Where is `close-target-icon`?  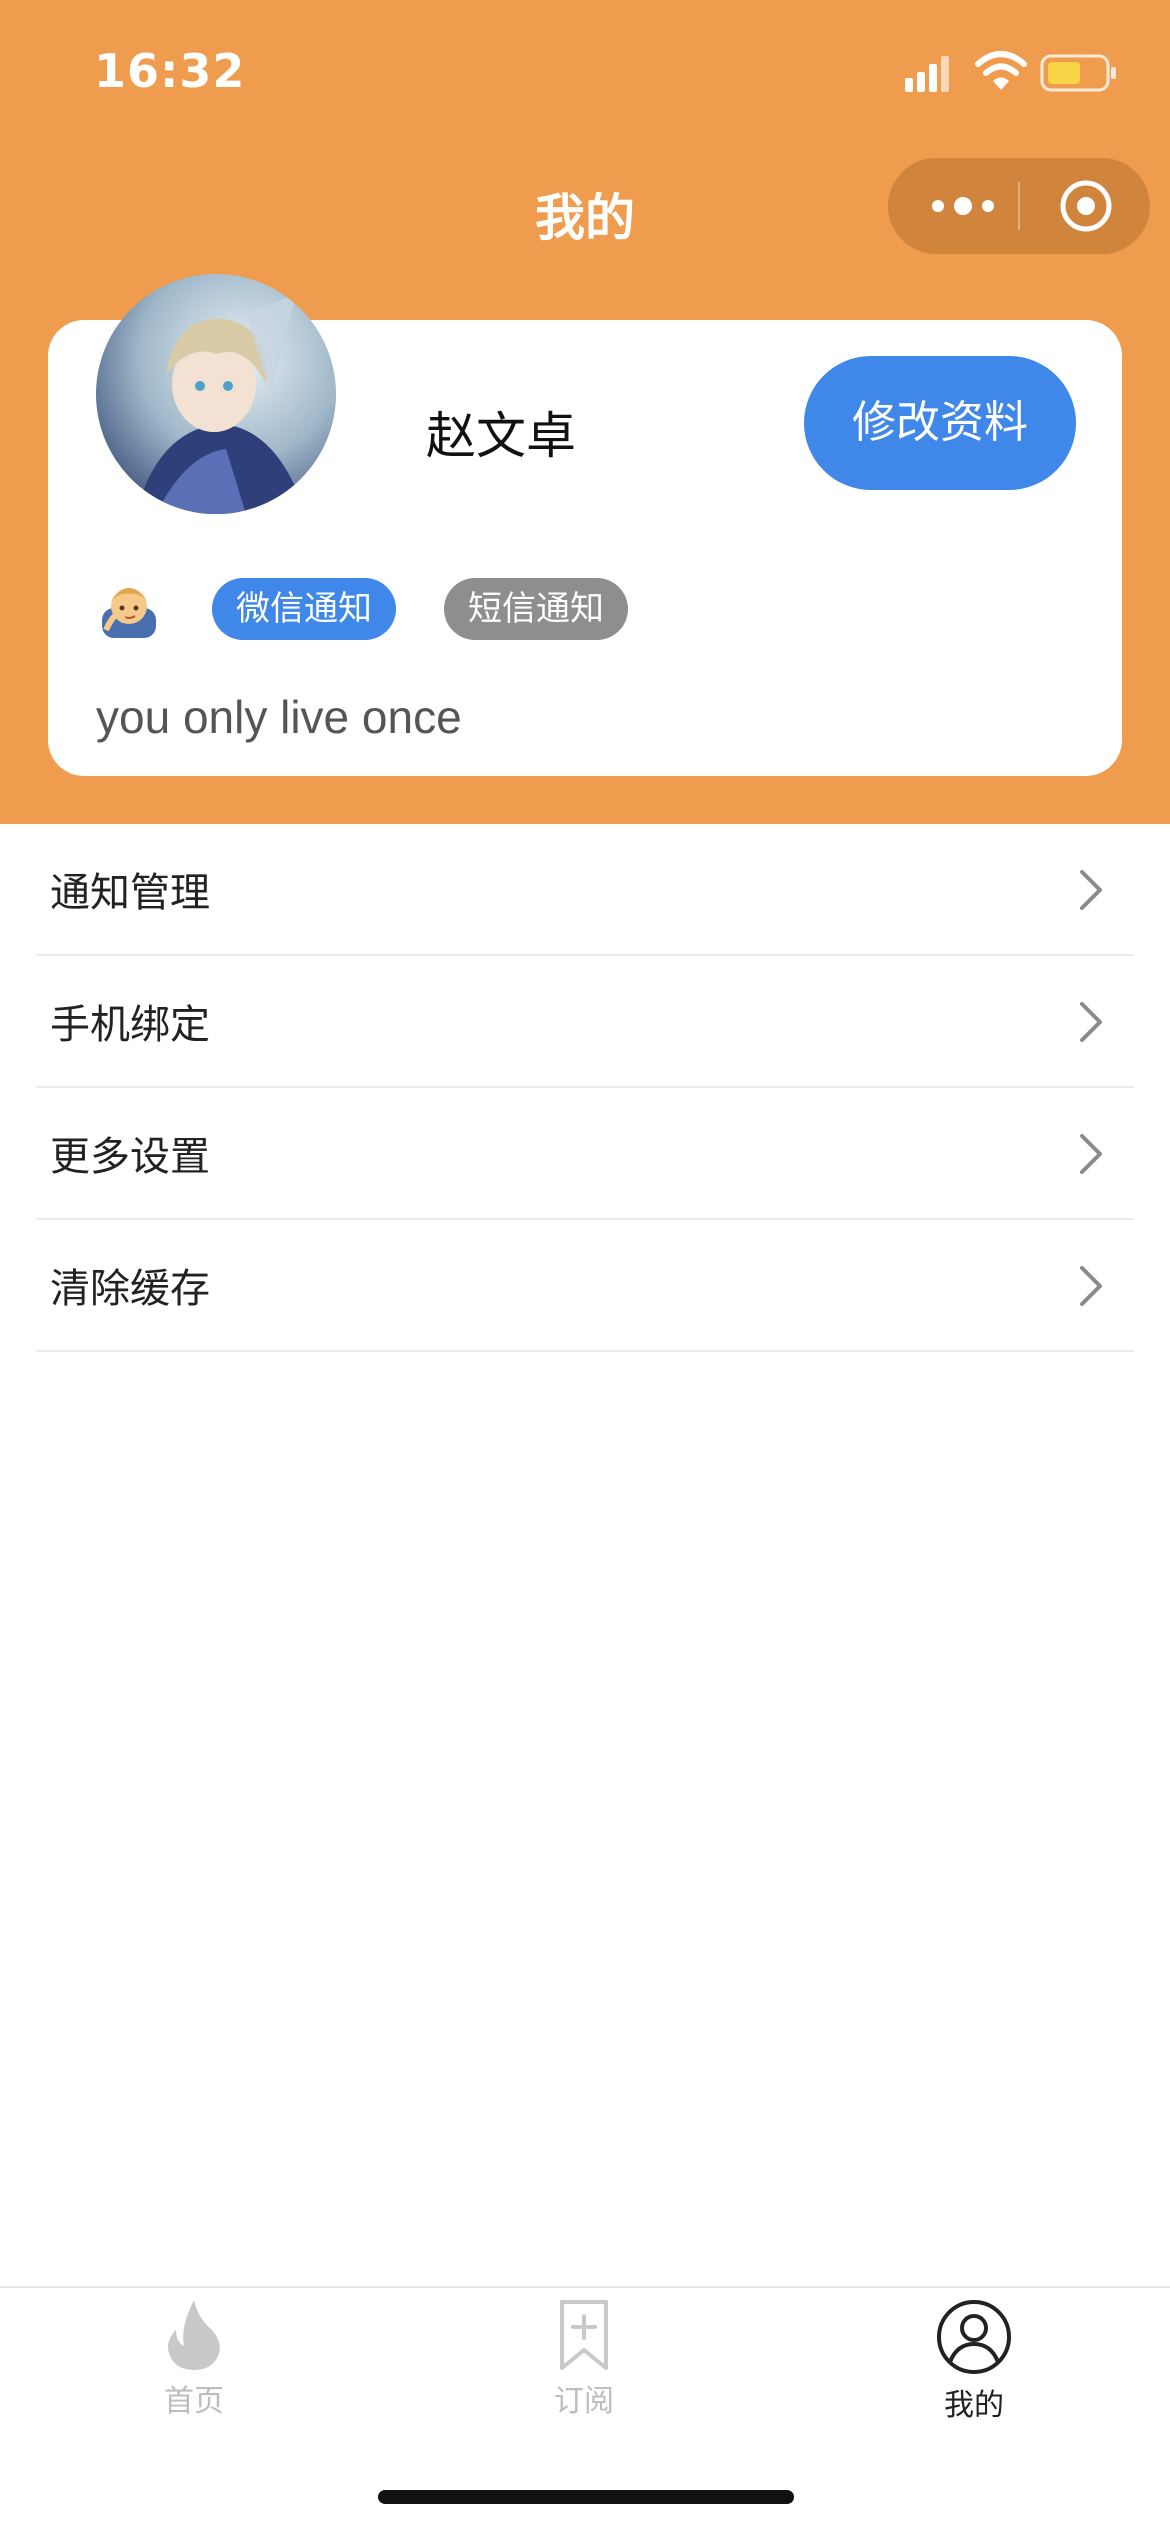 close-target-icon is located at coordinates (1086, 206).